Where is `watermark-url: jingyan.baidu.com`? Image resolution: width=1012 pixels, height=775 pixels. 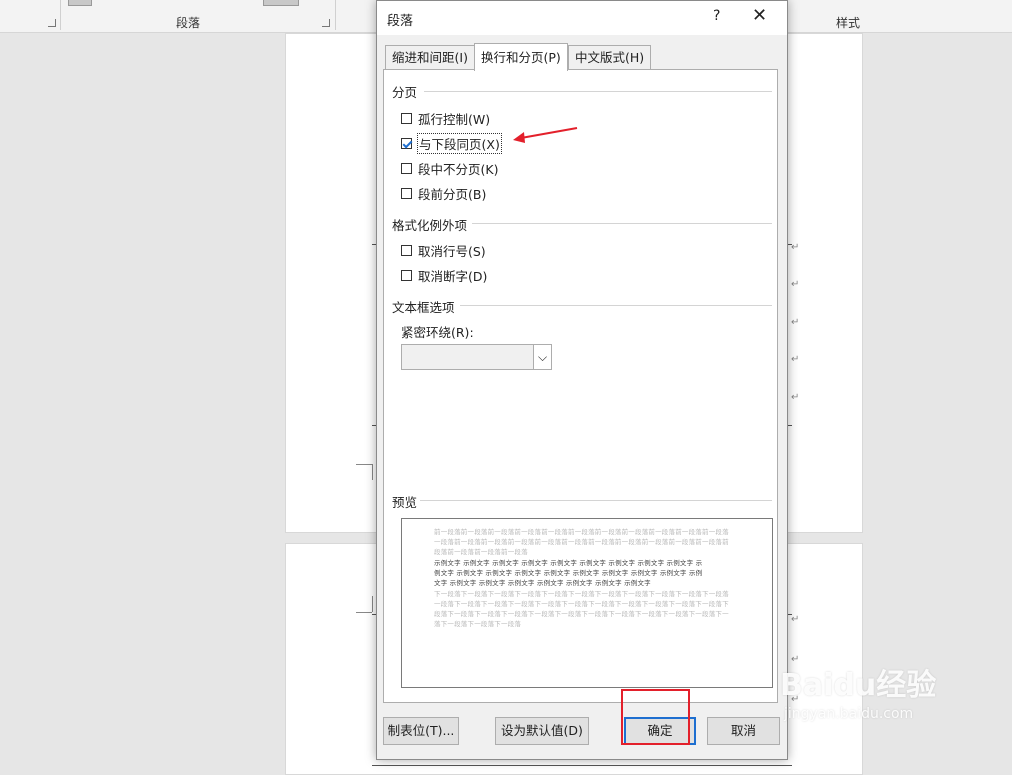 watermark-url: jingyan.baidu.com is located at coordinates (849, 714).